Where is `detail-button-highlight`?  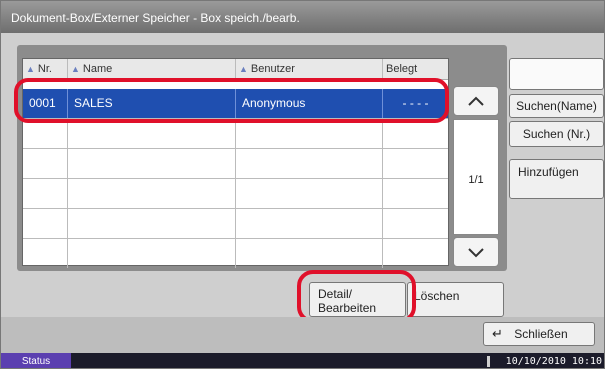 detail-button-highlight is located at coordinates (356, 296).